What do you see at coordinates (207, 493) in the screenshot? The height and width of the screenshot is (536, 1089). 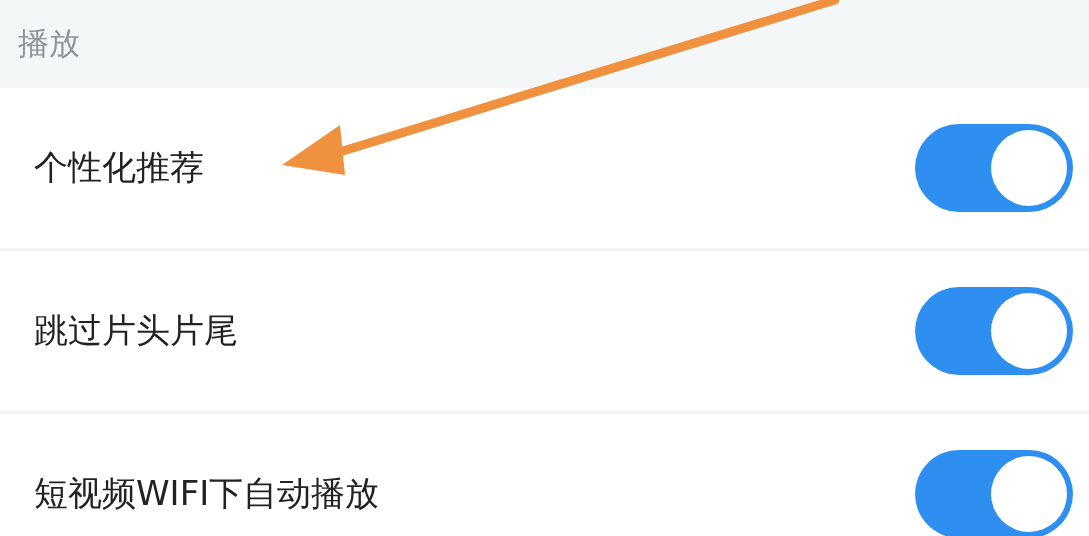 I see `setting-label: 短视频WIFI下自动播放` at bounding box center [207, 493].